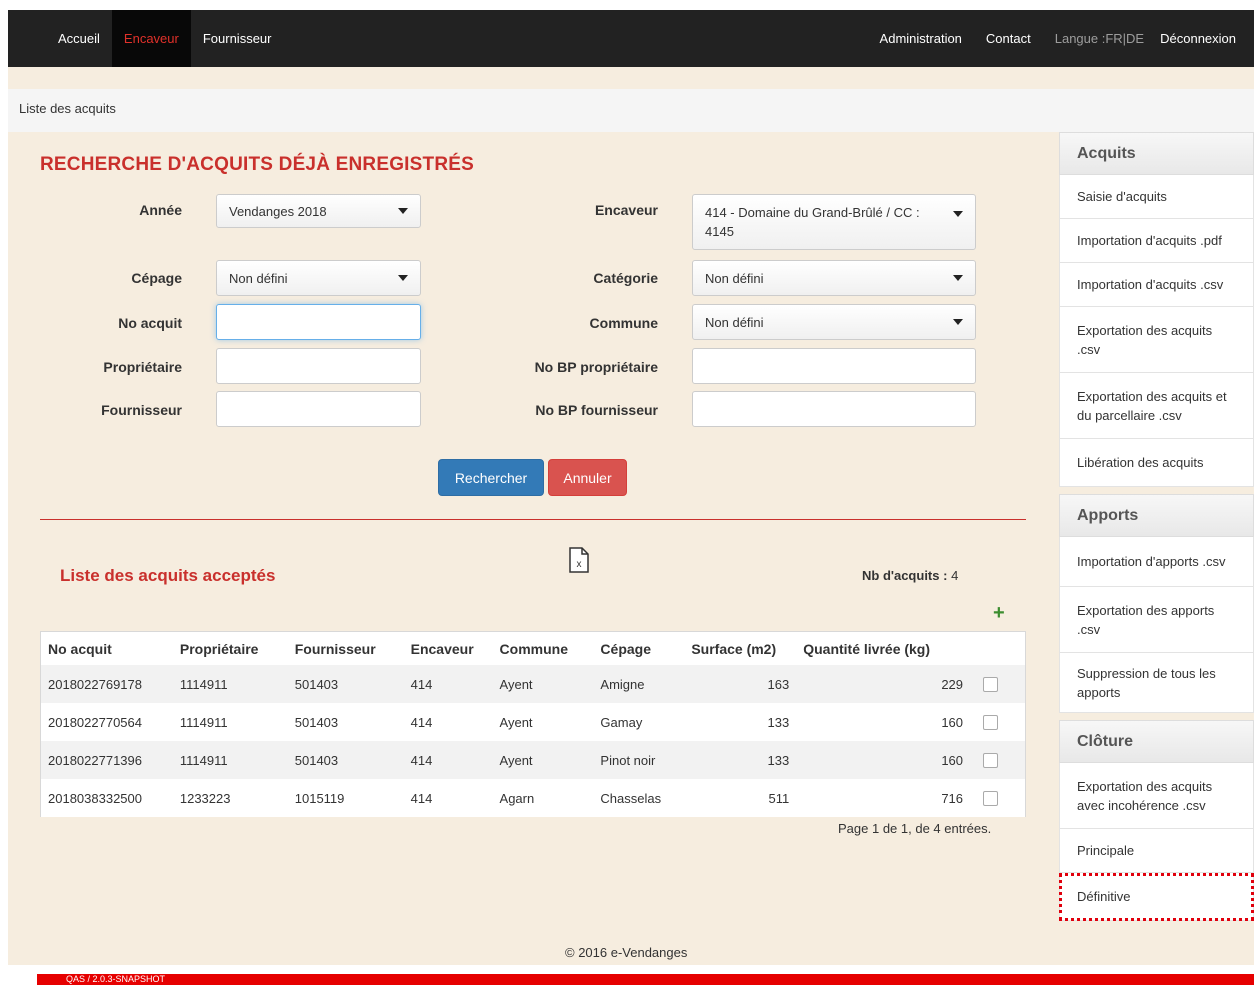 Image resolution: width=1254 pixels, height=985 pixels. What do you see at coordinates (905, 575) in the screenshot?
I see `count-label: Nb d'acquits :` at bounding box center [905, 575].